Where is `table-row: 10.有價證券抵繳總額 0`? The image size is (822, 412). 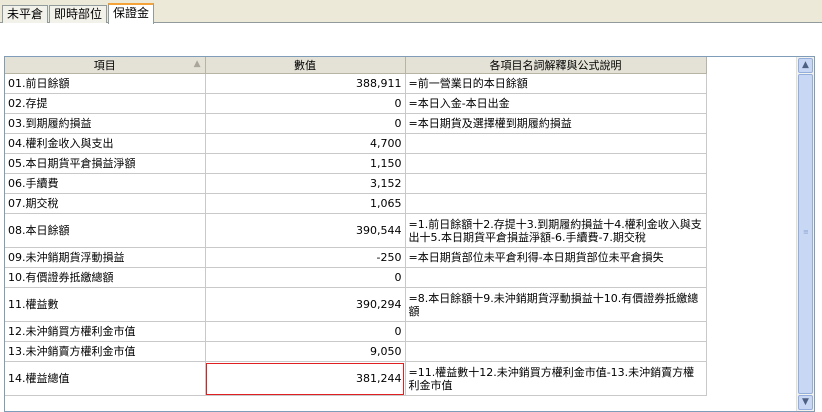
table-row: 10.有價證券抵繳總額 0 is located at coordinates (356, 277).